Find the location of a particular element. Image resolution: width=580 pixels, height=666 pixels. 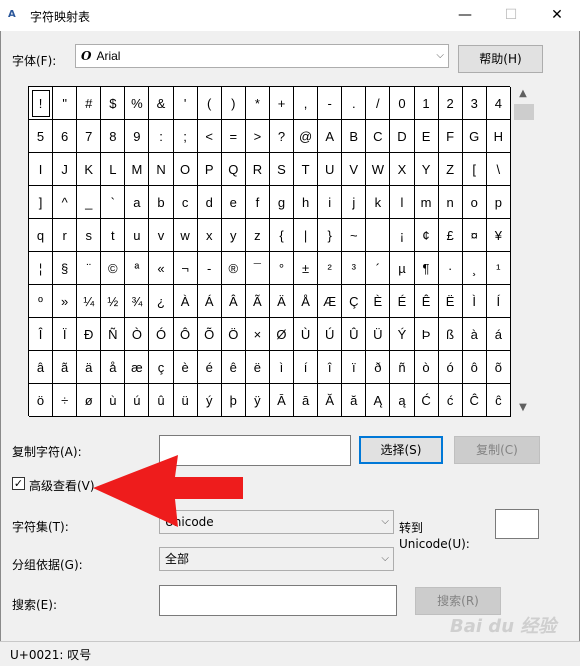

char-cell: Å is located at coordinates (306, 301).